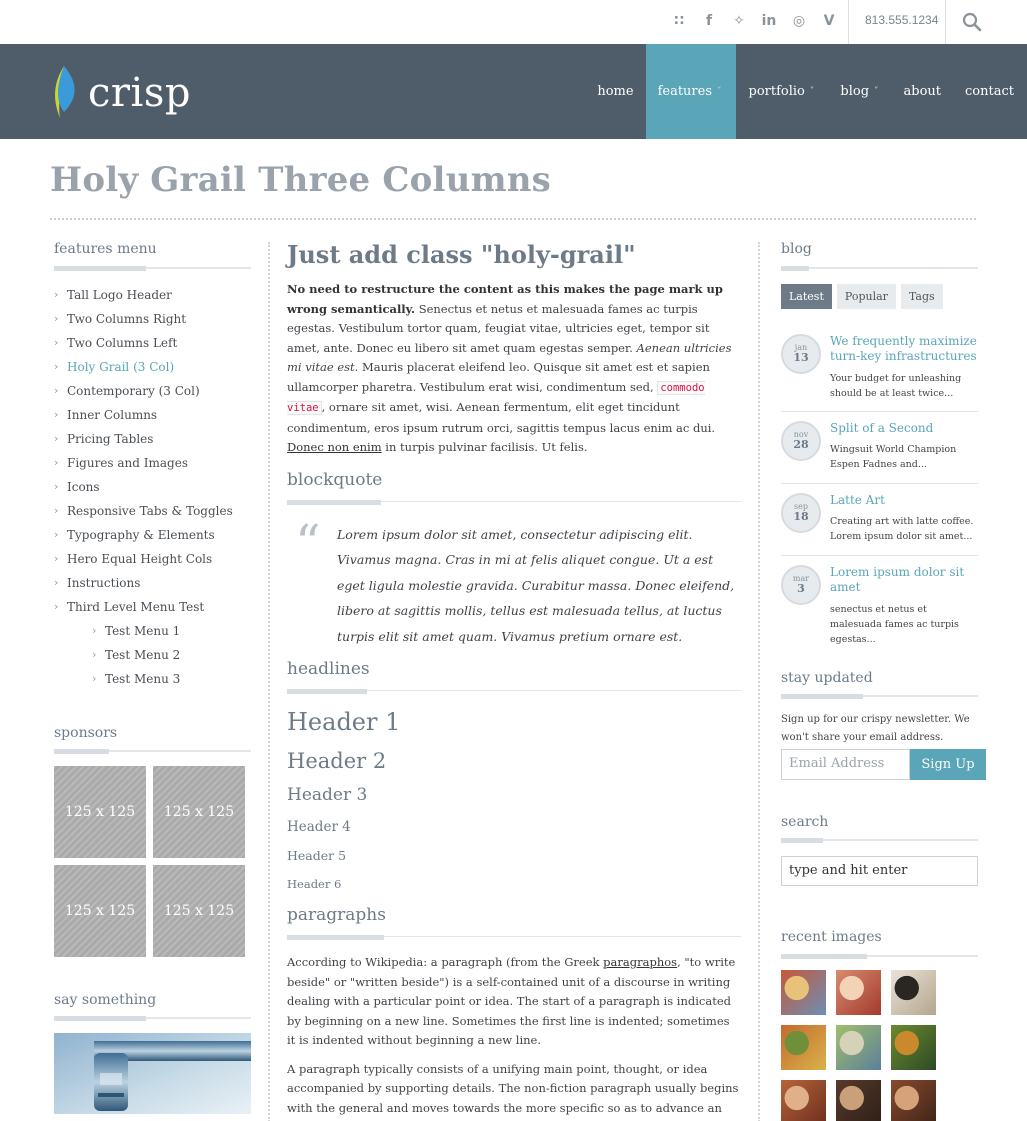 This screenshot has width=1027, height=1121. What do you see at coordinates (845, 764) in the screenshot?
I see `email-field: Email Address` at bounding box center [845, 764].